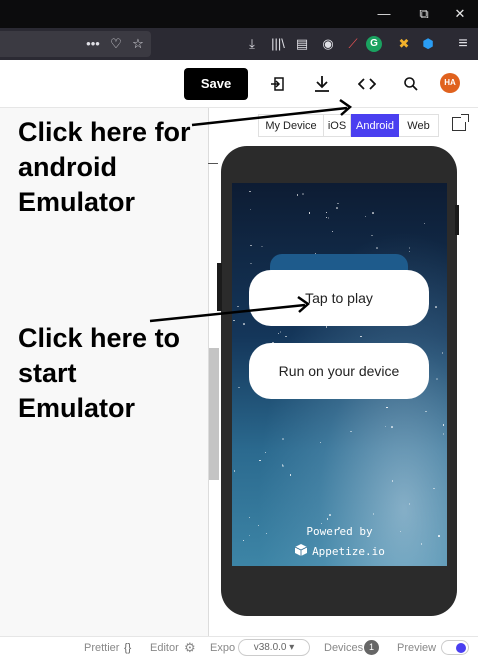 The width and height of the screenshot is (478, 657). I want to click on editor-button: Editor, so click(164, 648).